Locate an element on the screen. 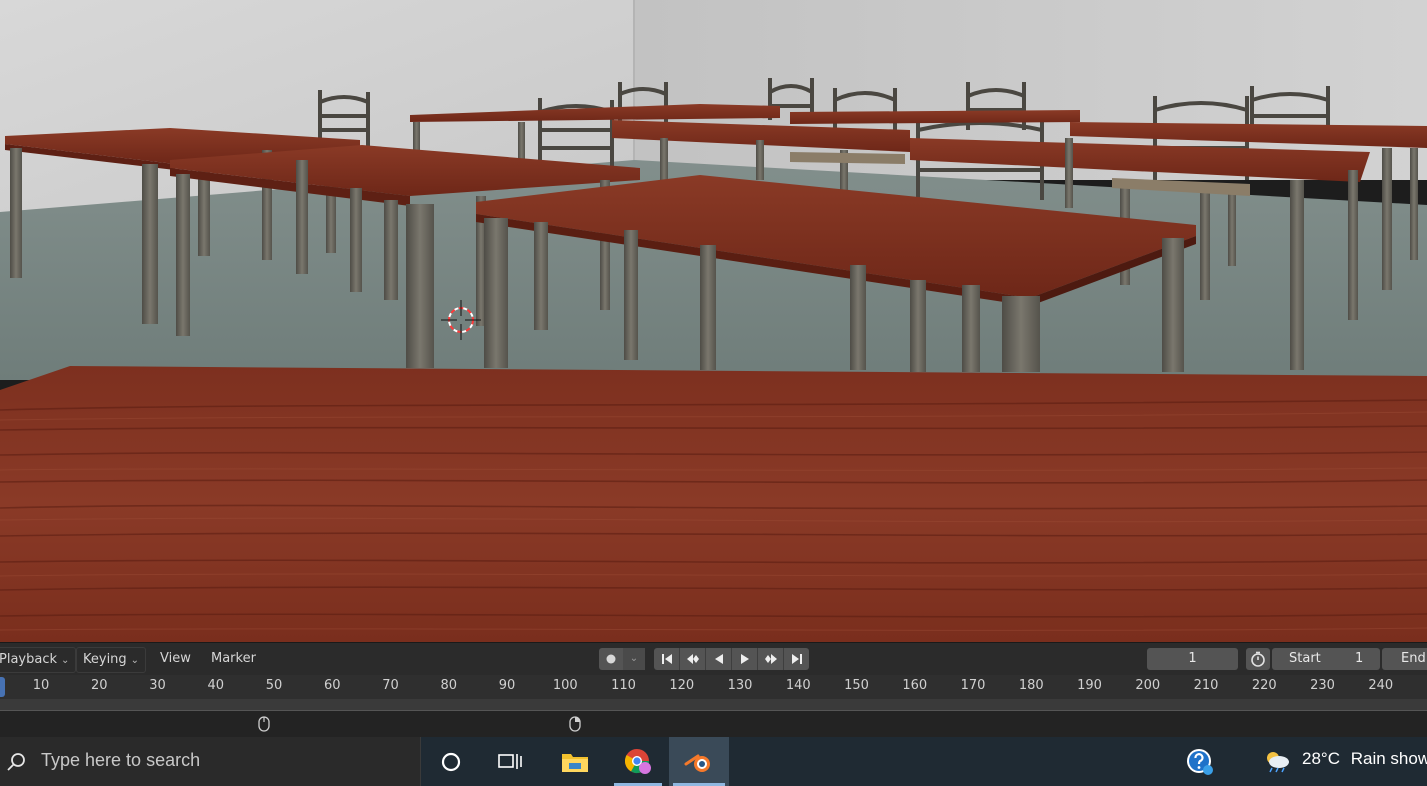  task-view-icon is located at coordinates (510, 761).